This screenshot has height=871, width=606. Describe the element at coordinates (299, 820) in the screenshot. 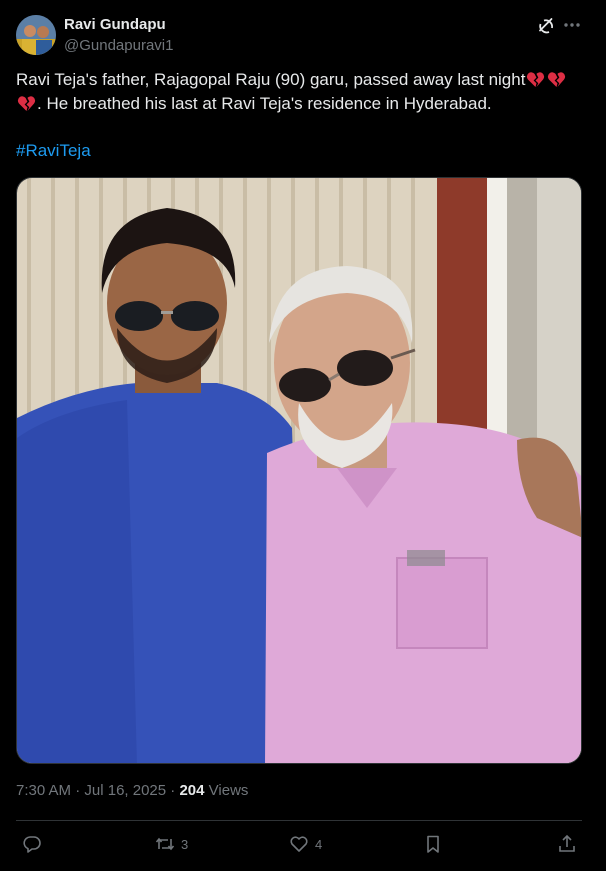

I see `divider` at that location.